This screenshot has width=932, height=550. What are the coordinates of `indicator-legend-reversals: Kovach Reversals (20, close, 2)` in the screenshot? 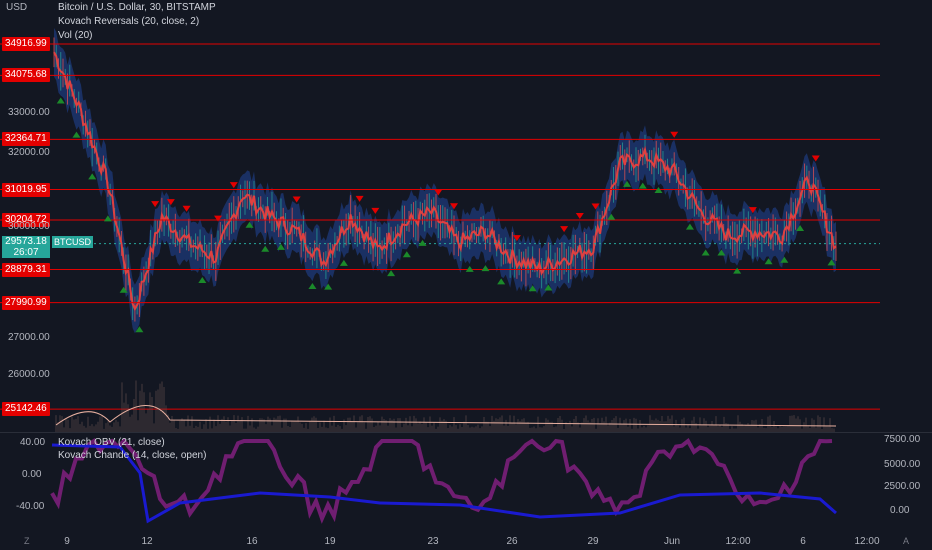 It's located at (129, 21).